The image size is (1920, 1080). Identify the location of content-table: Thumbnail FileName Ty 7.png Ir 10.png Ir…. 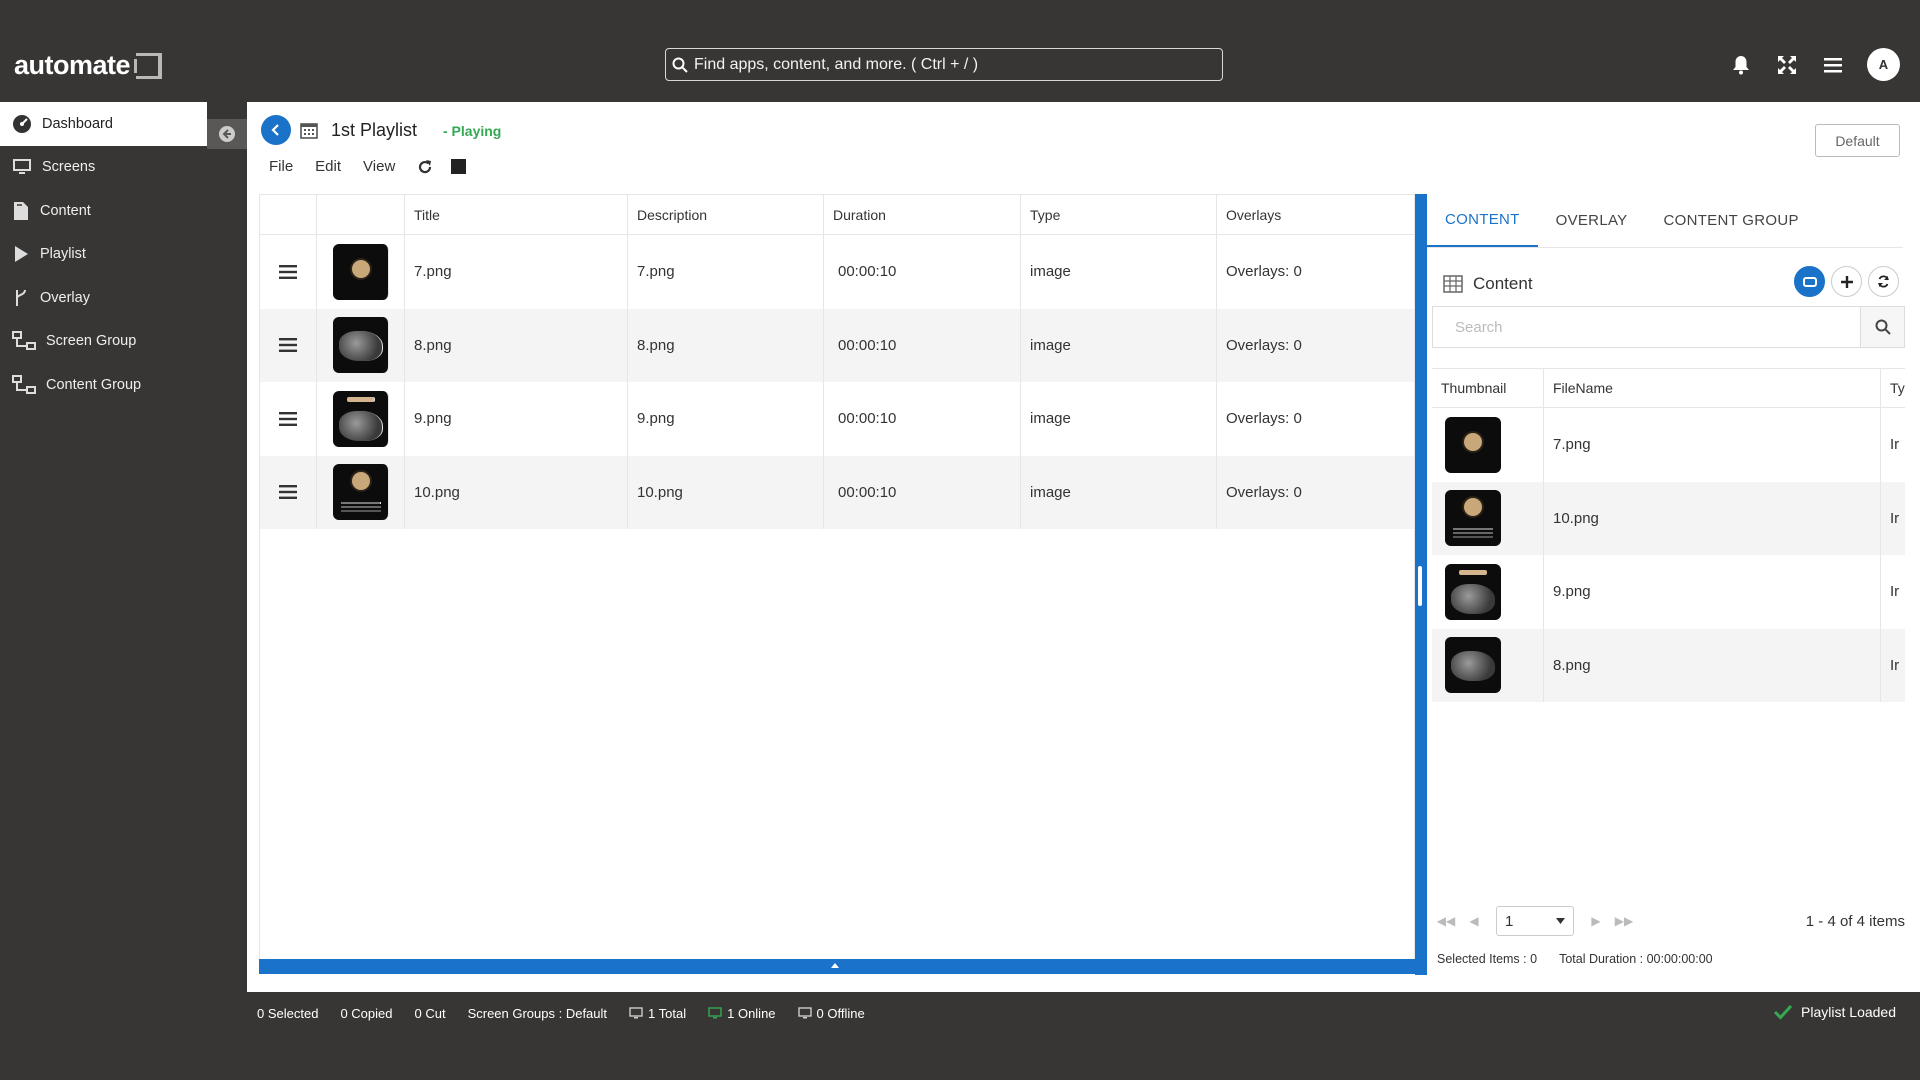
(1668, 535).